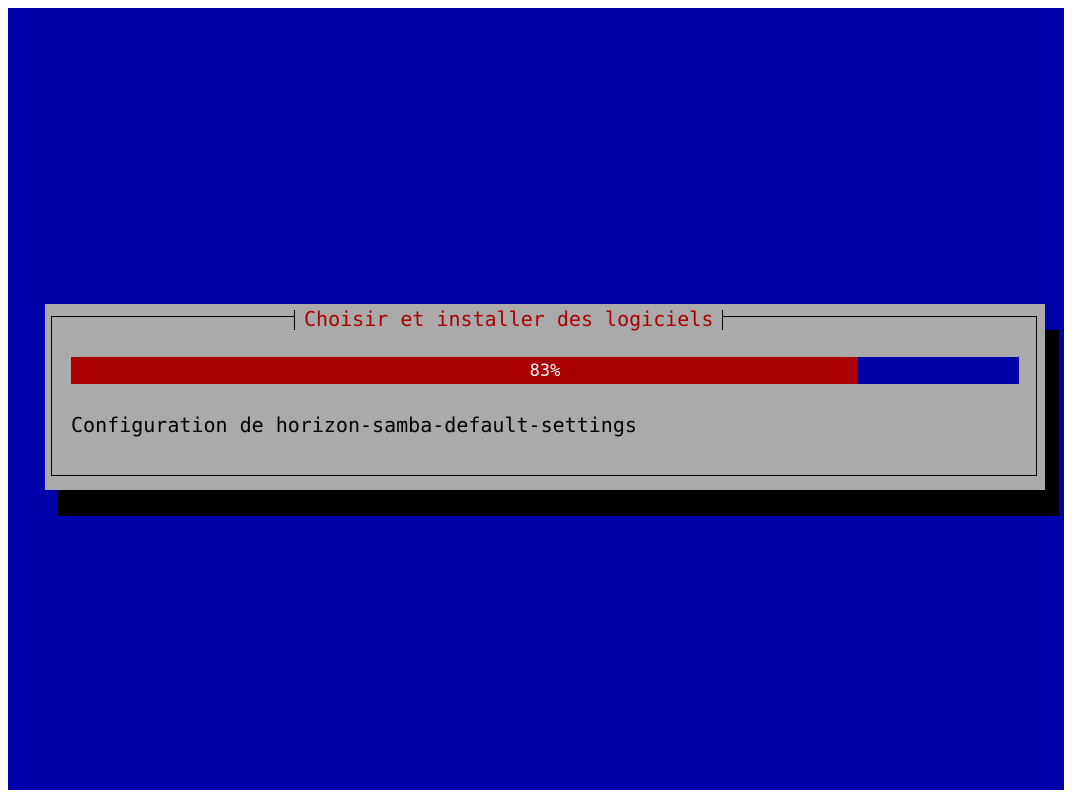 This screenshot has width=1072, height=798. I want to click on dialog-title-text: Choisir et installer des logiciels, so click(509, 319).